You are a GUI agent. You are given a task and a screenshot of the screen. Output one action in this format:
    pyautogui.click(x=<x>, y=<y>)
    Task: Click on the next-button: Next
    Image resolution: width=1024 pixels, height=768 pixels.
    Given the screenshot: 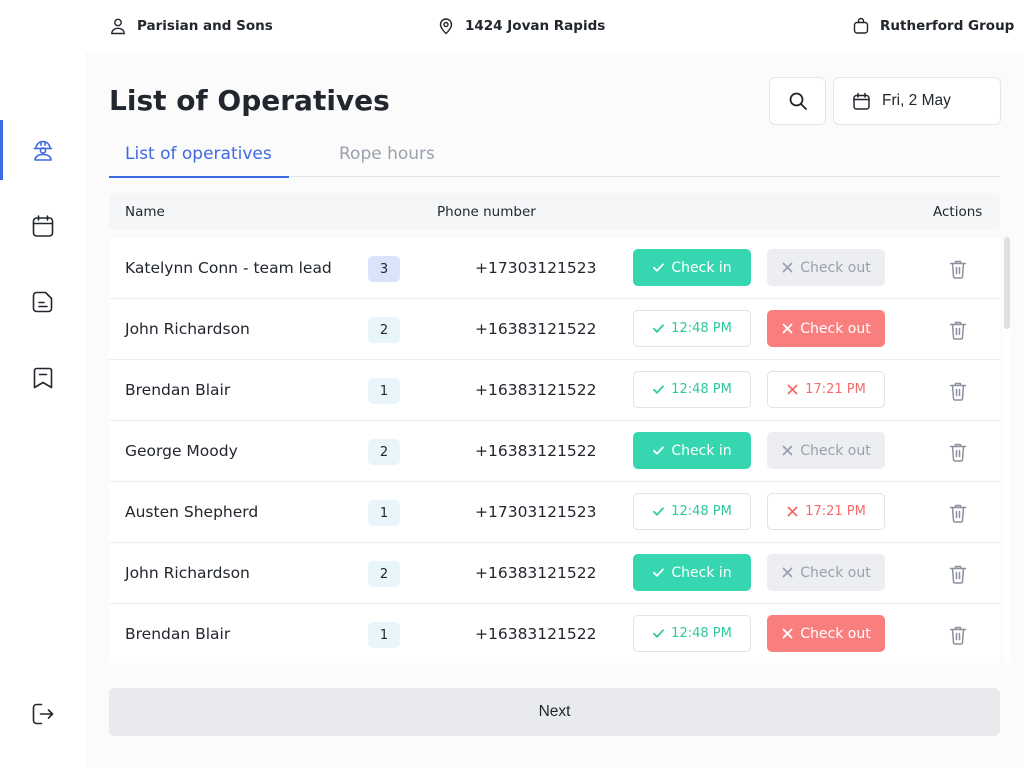 What is the action you would take?
    pyautogui.click(x=554, y=712)
    